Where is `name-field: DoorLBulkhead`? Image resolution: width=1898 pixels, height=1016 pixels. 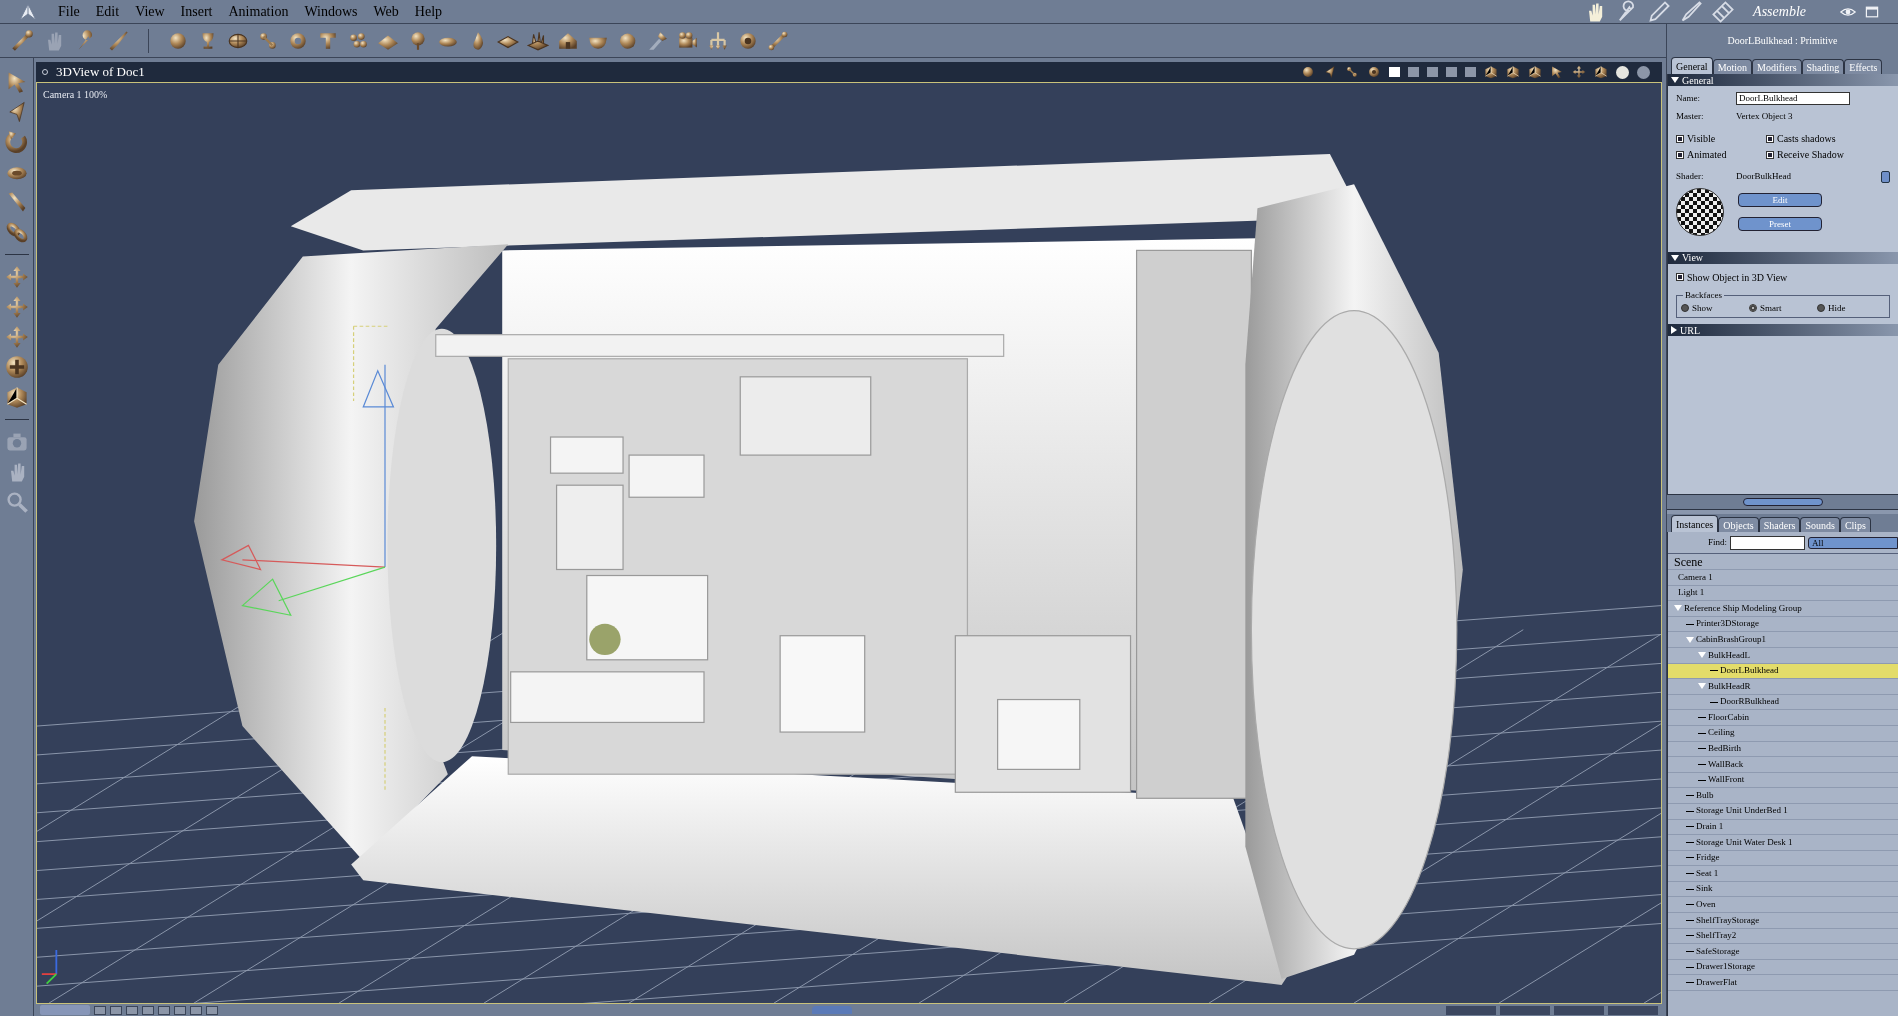 name-field: DoorLBulkhead is located at coordinates (1793, 99).